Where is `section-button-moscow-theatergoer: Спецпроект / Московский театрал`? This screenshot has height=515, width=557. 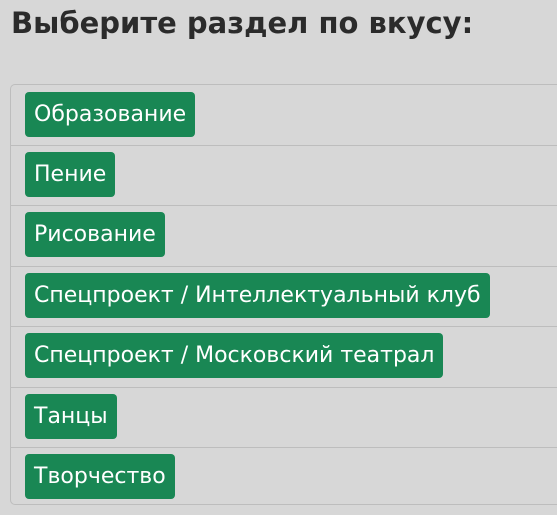 section-button-moscow-theatergoer: Спецпроект / Московский театрал is located at coordinates (234, 355).